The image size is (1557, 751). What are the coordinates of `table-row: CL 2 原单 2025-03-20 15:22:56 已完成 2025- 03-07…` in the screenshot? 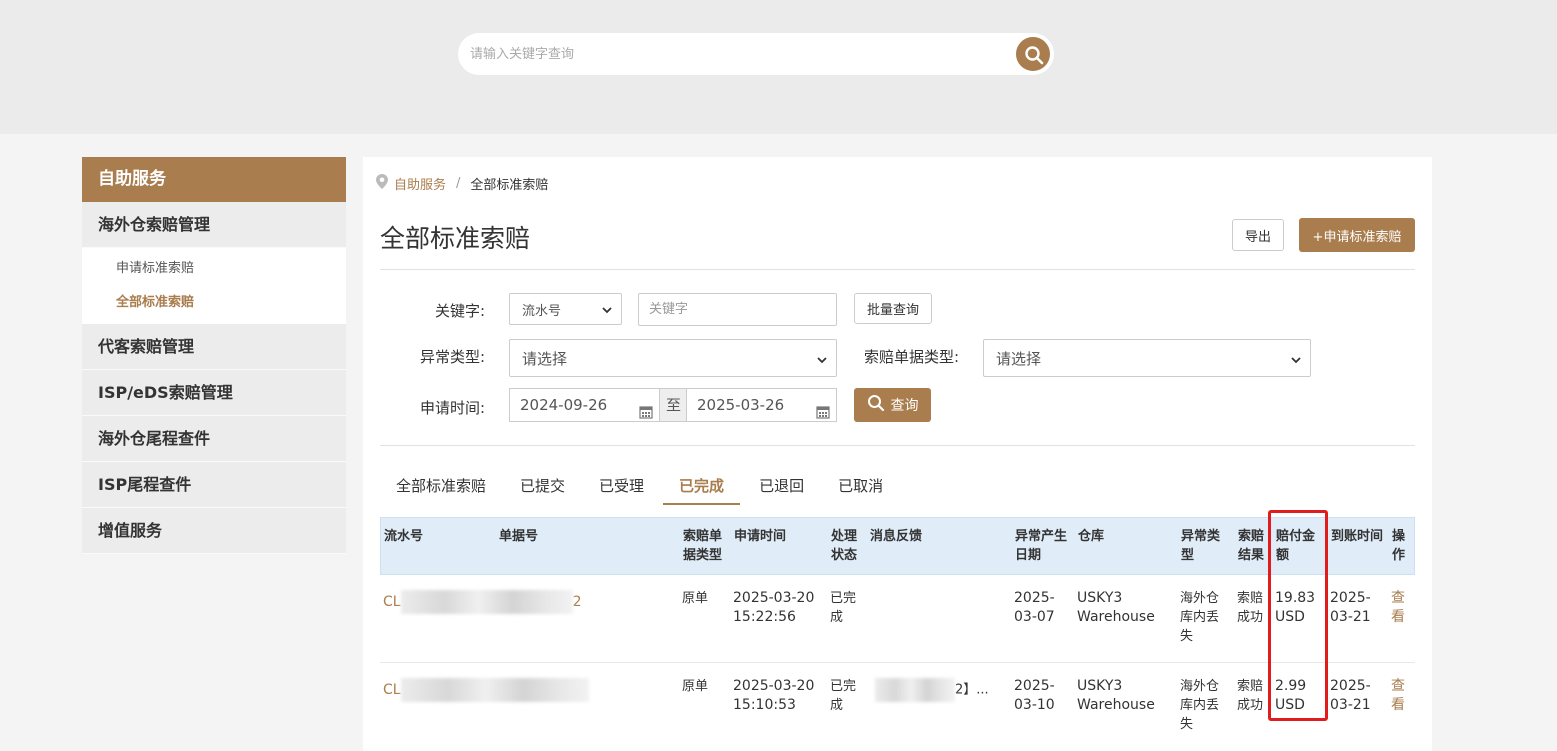 It's located at (897, 619).